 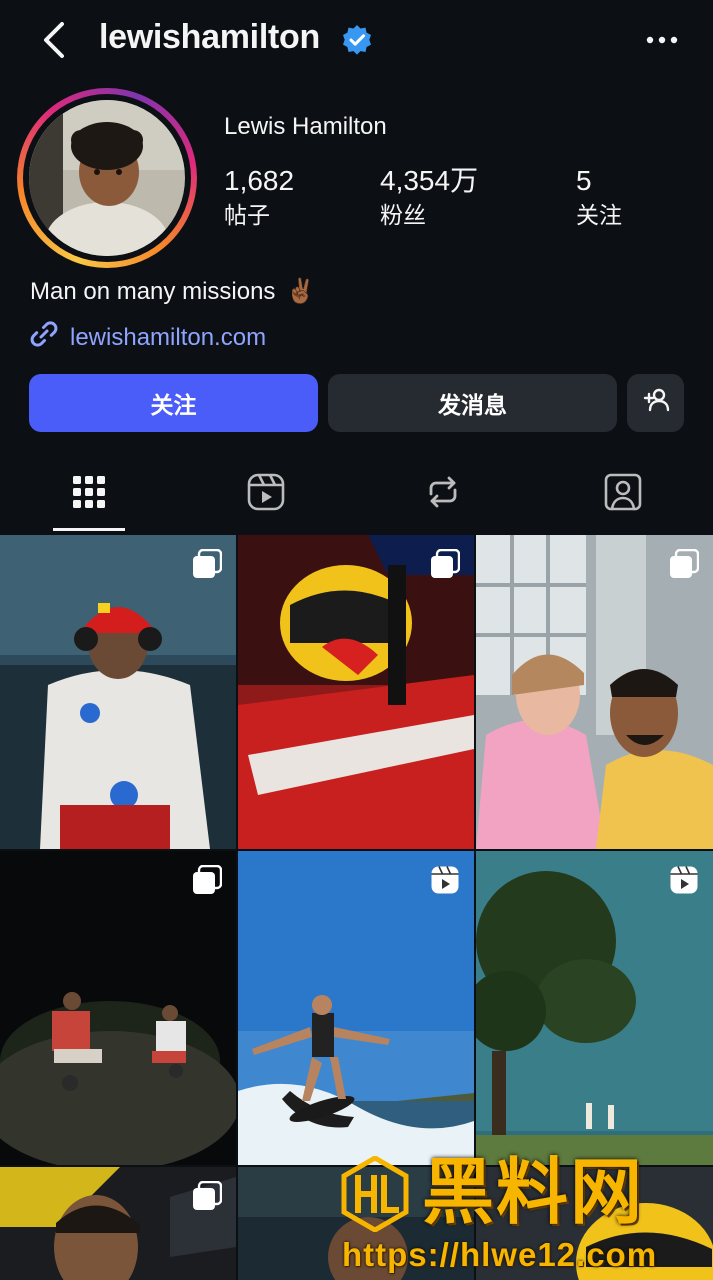 I want to click on profile-username: lewishamilton, so click(x=209, y=37).